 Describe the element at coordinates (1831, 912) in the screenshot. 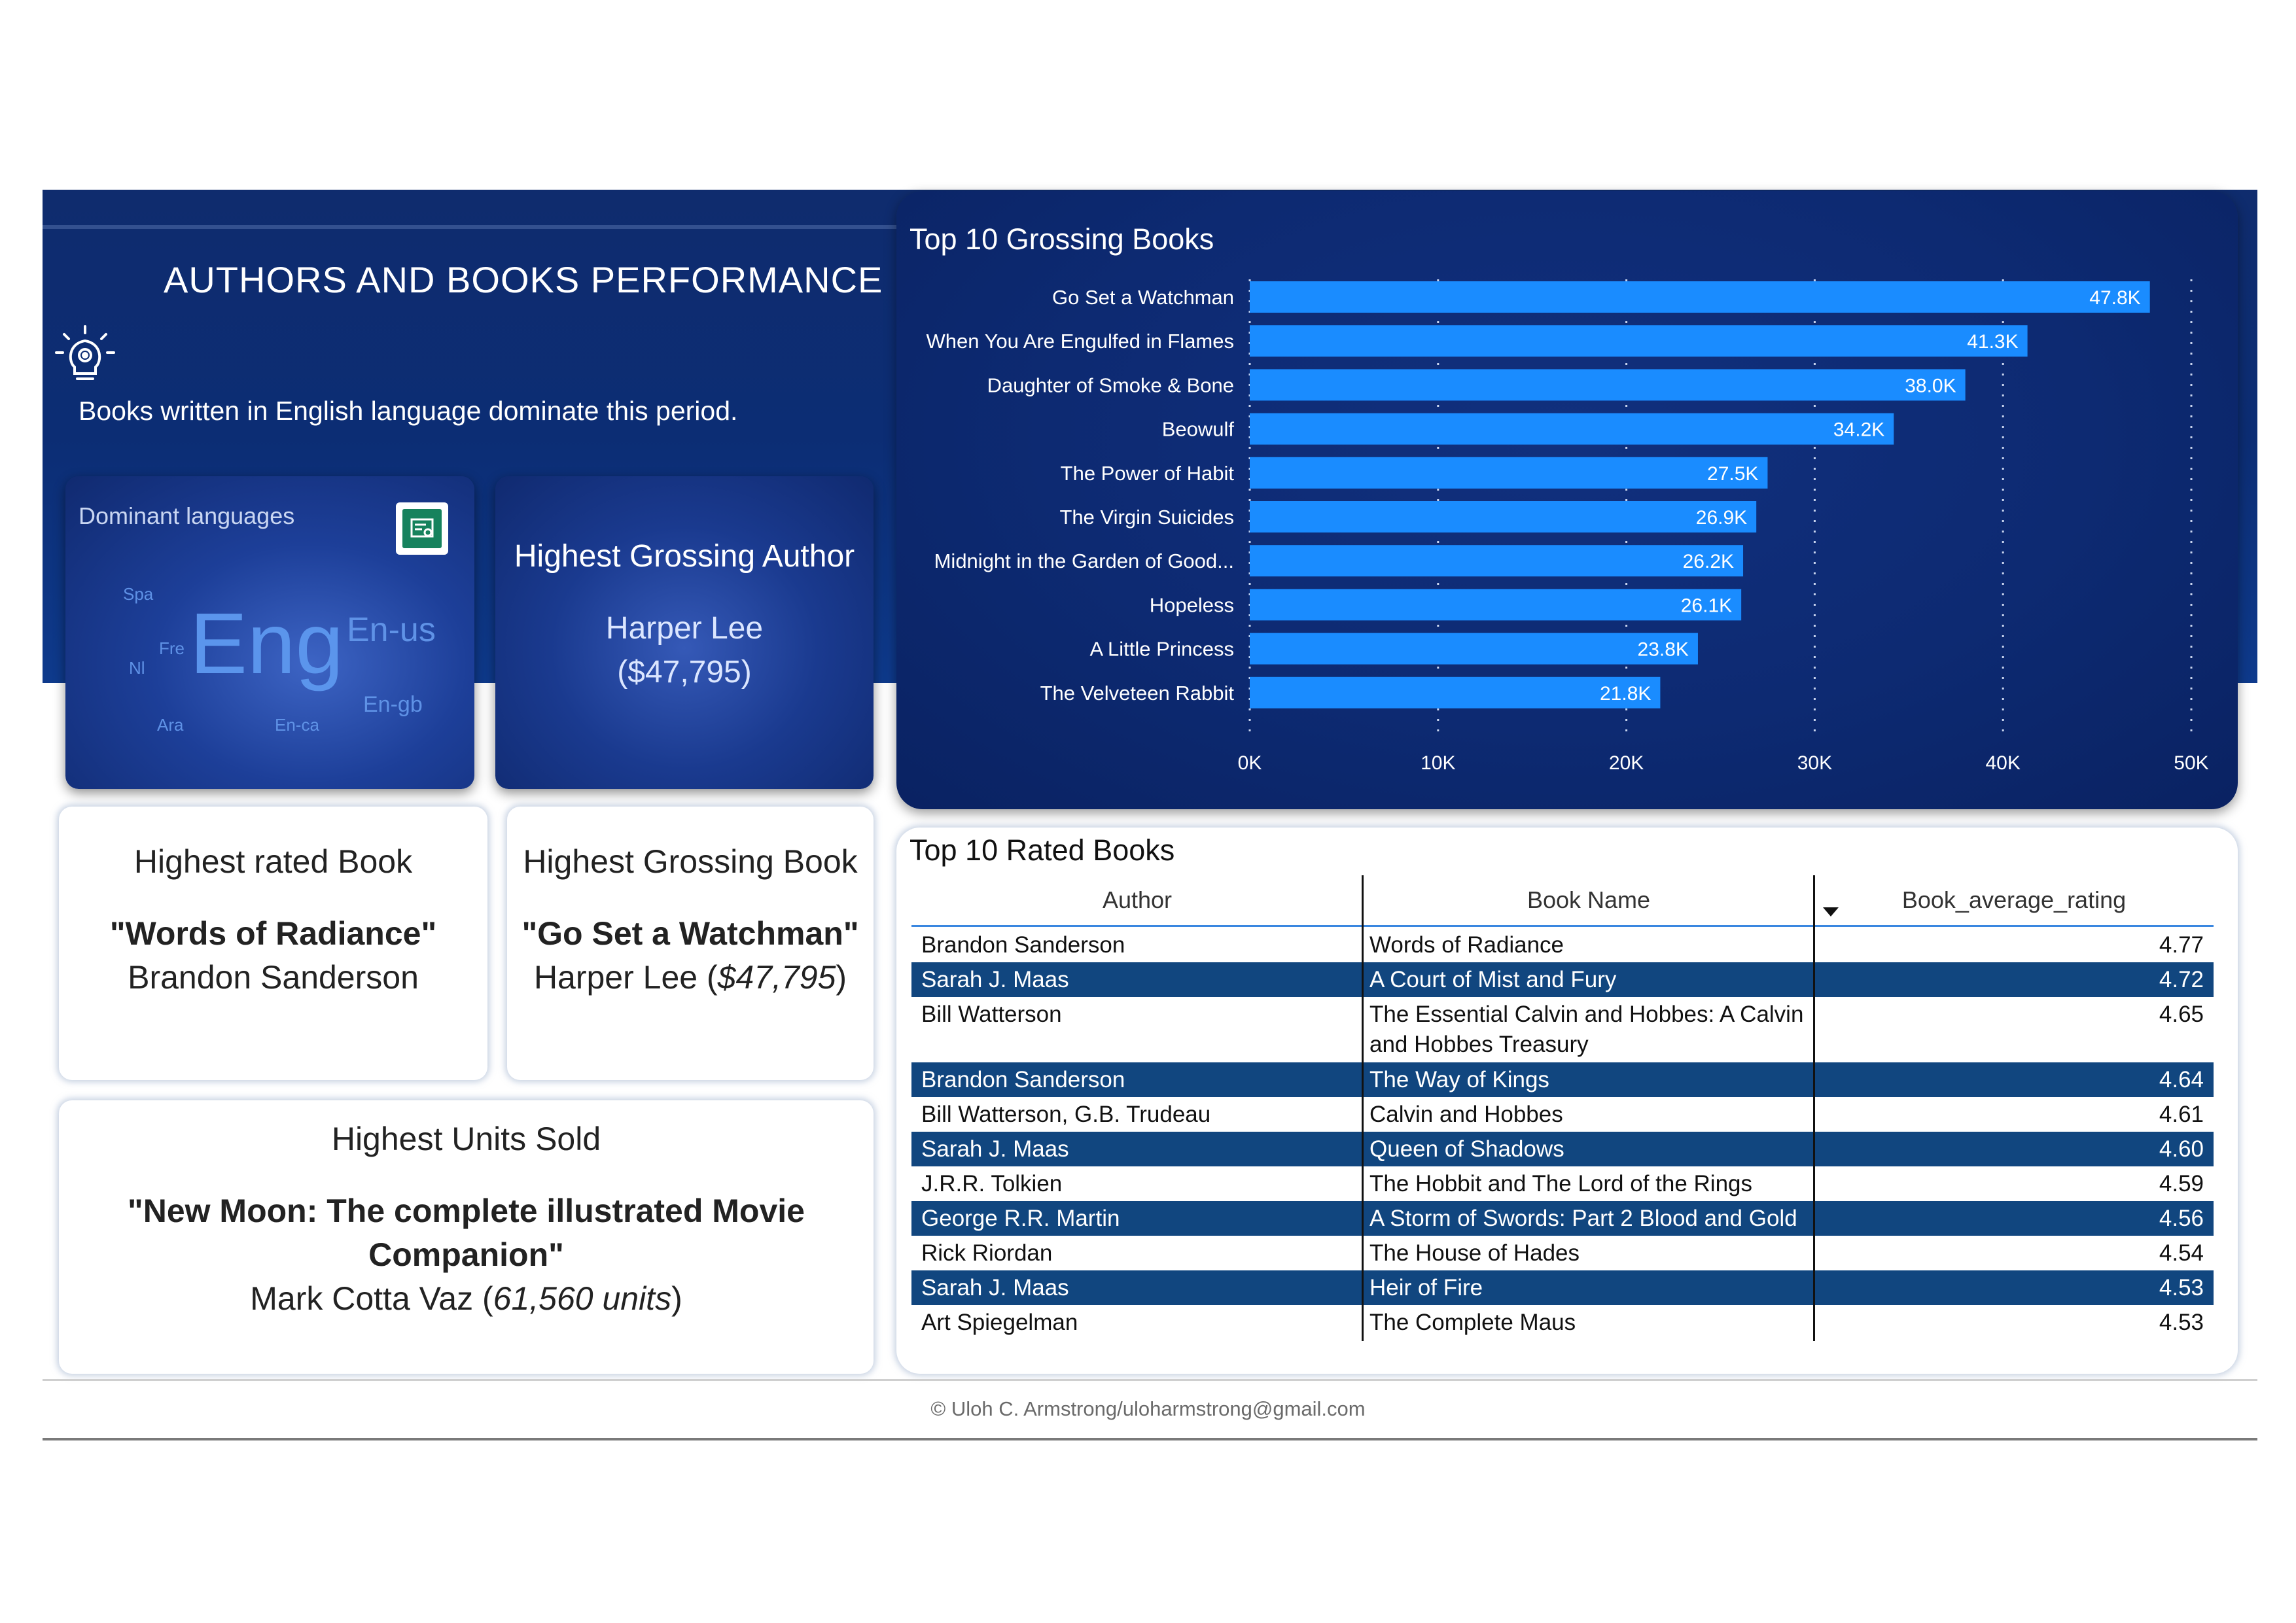

I see `sort-descending-icon` at that location.